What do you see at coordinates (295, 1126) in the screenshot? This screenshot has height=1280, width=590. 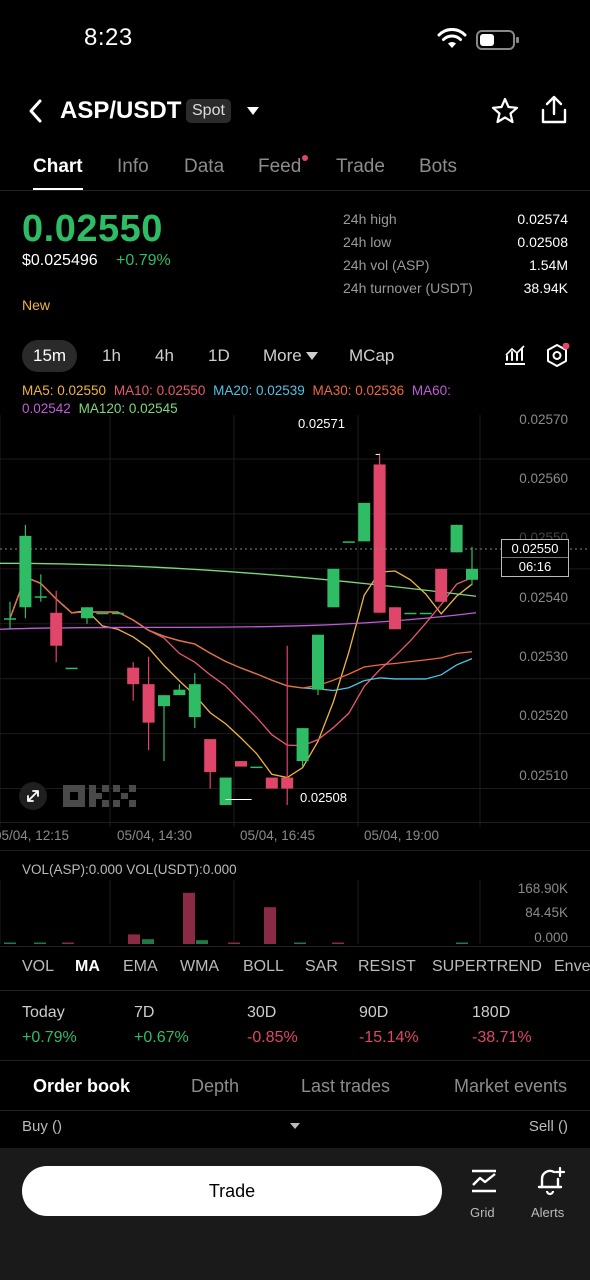 I see `precision-dropdown-icon` at bounding box center [295, 1126].